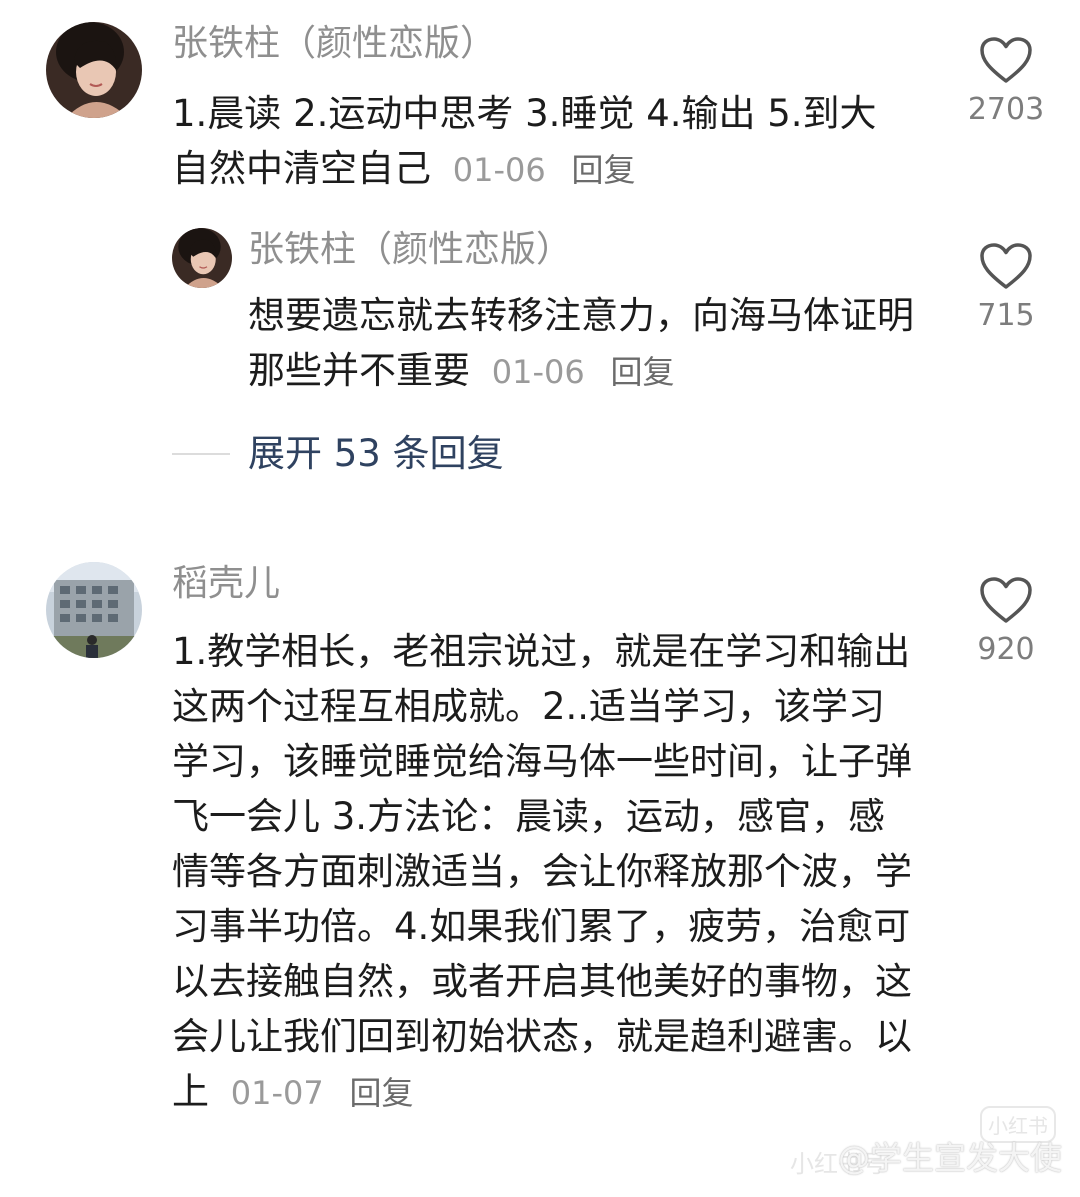  What do you see at coordinates (588, 344) in the screenshot?
I see `reply-text-block: 想要遗忘就去转移注意力，向海马体证明那些并不重要 01-06 回复` at bounding box center [588, 344].